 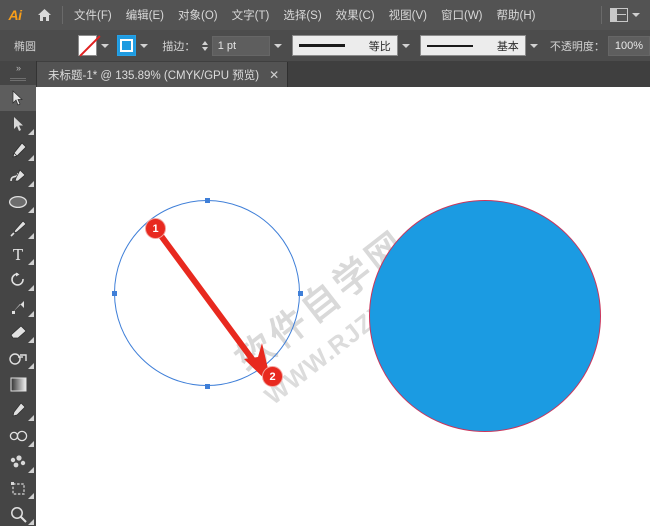 I want to click on workspace-divider, so click(x=601, y=15).